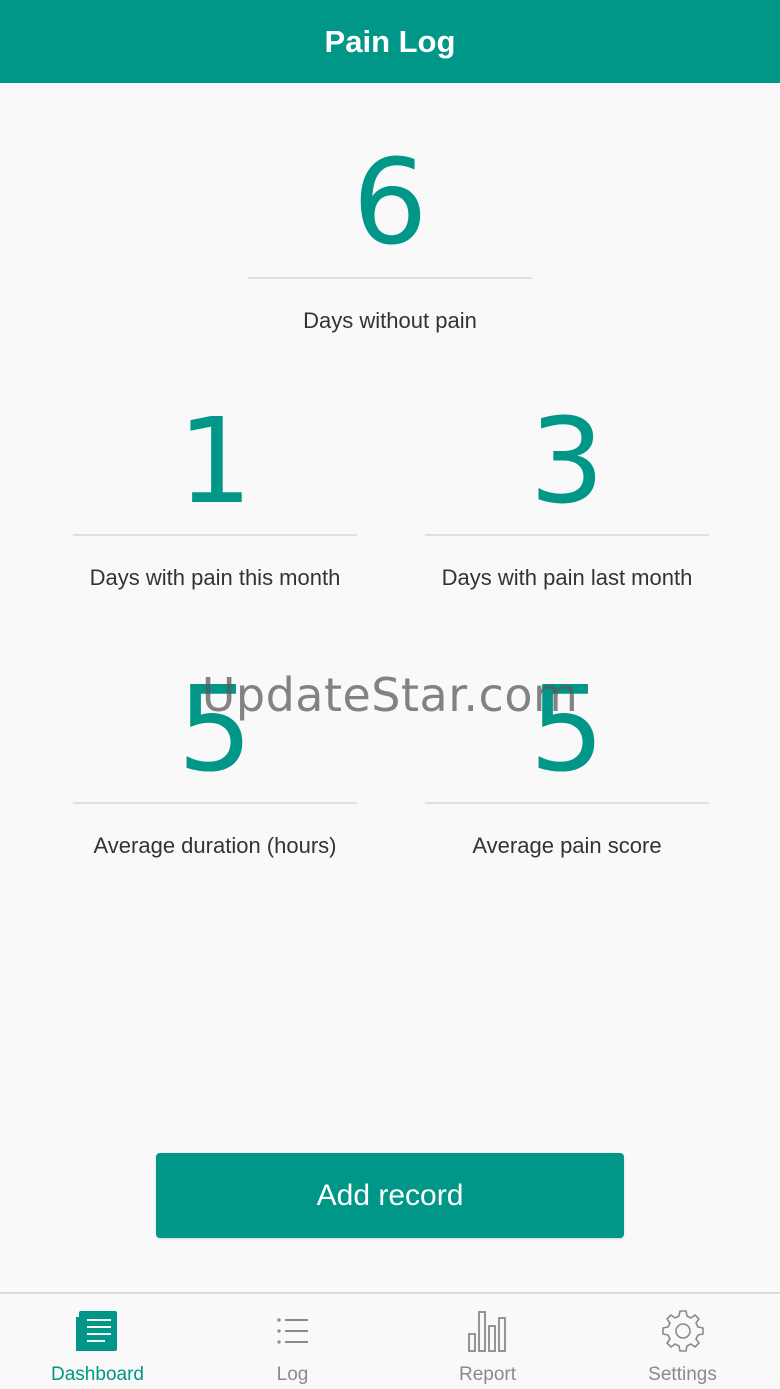 Image resolution: width=780 pixels, height=1389 pixels. Describe the element at coordinates (215, 461) in the screenshot. I see `stat-value: 1` at that location.